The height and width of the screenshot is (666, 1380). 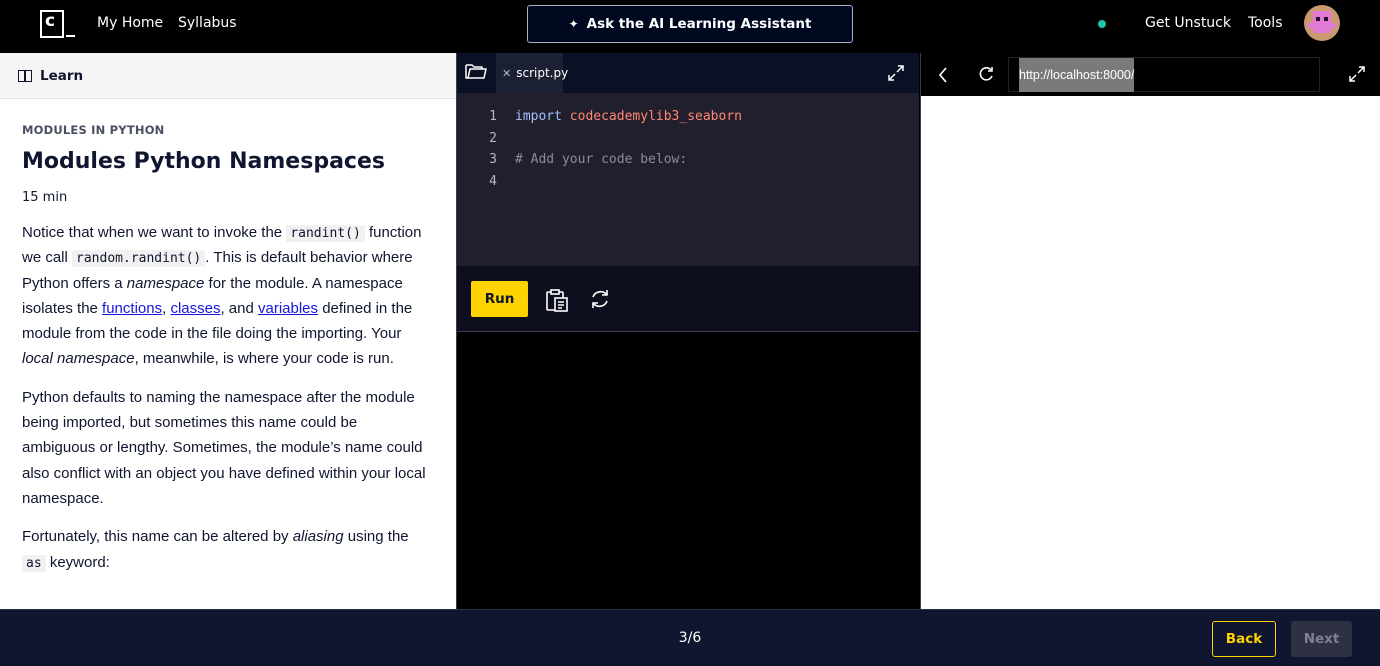 I want to click on user-avatar, so click(x=1322, y=23).